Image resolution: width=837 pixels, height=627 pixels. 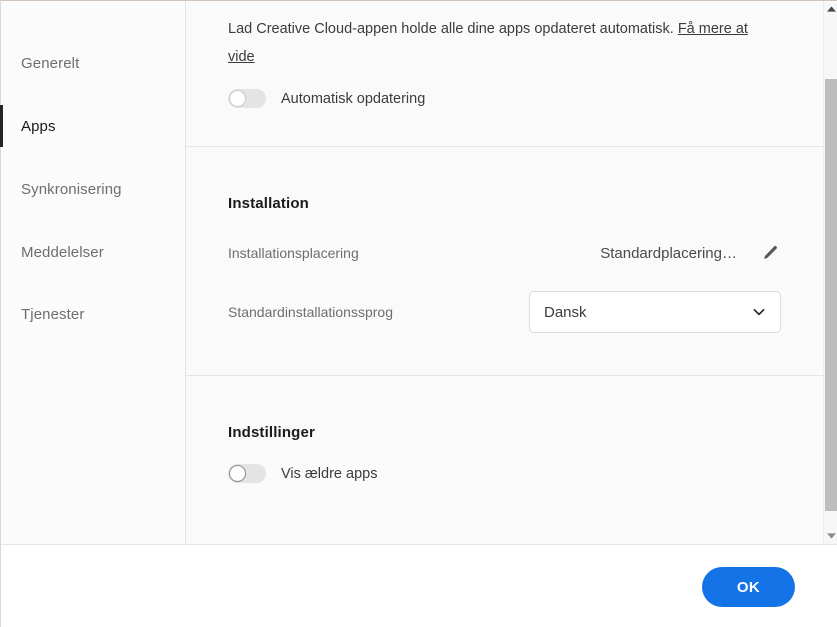 What do you see at coordinates (353, 98) in the screenshot?
I see `auto-update-toggle-label: Automatisk opdatering` at bounding box center [353, 98].